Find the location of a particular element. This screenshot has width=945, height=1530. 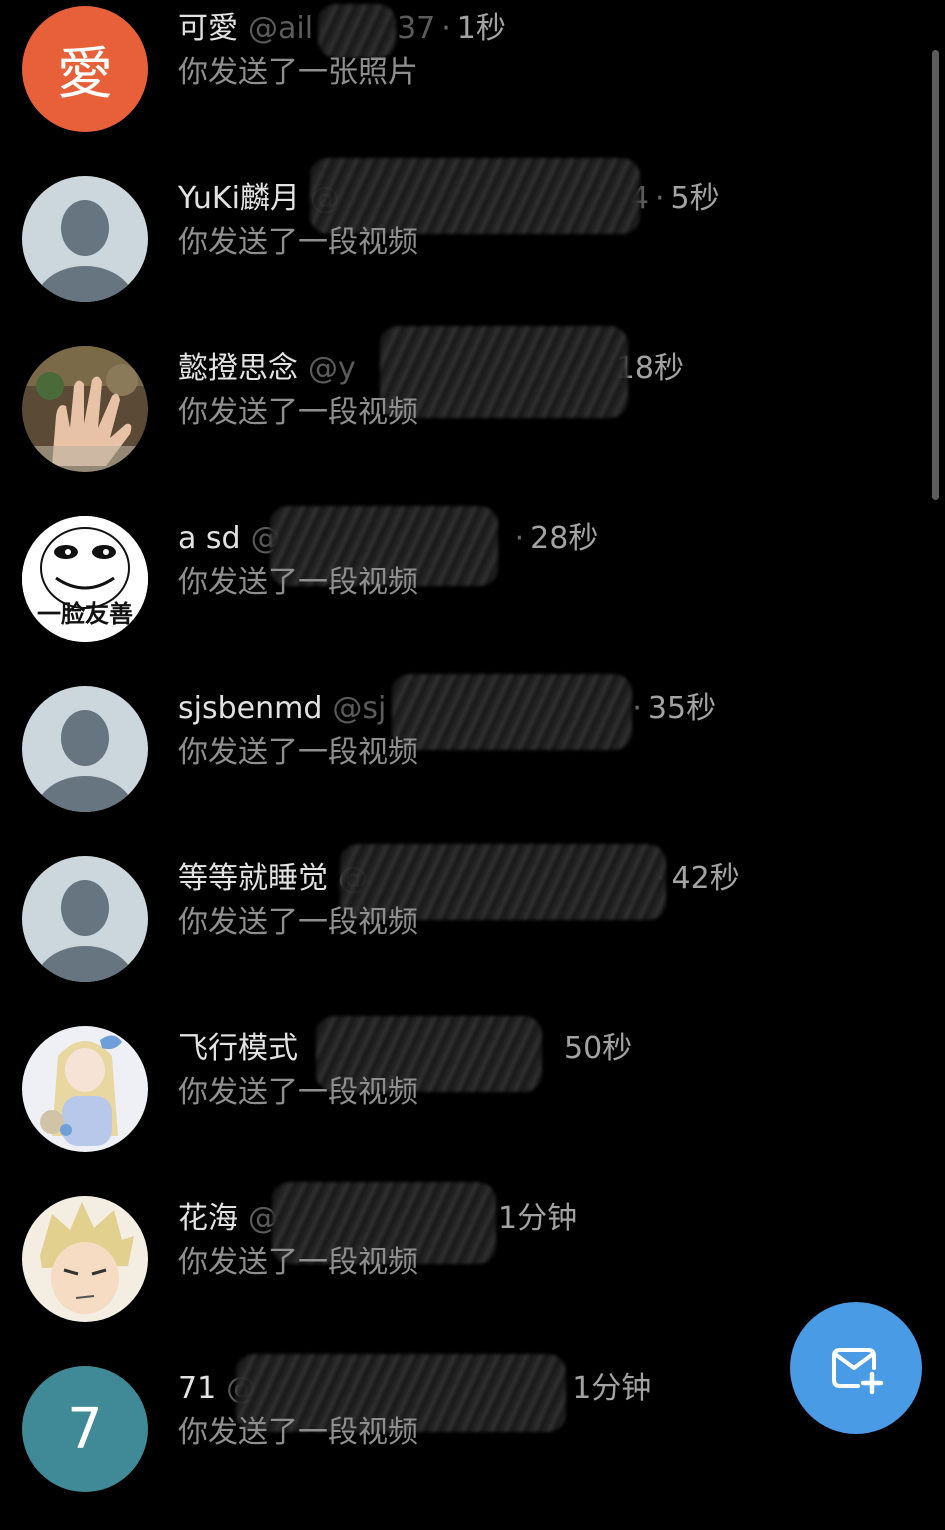

new-message-button is located at coordinates (856, 1368).